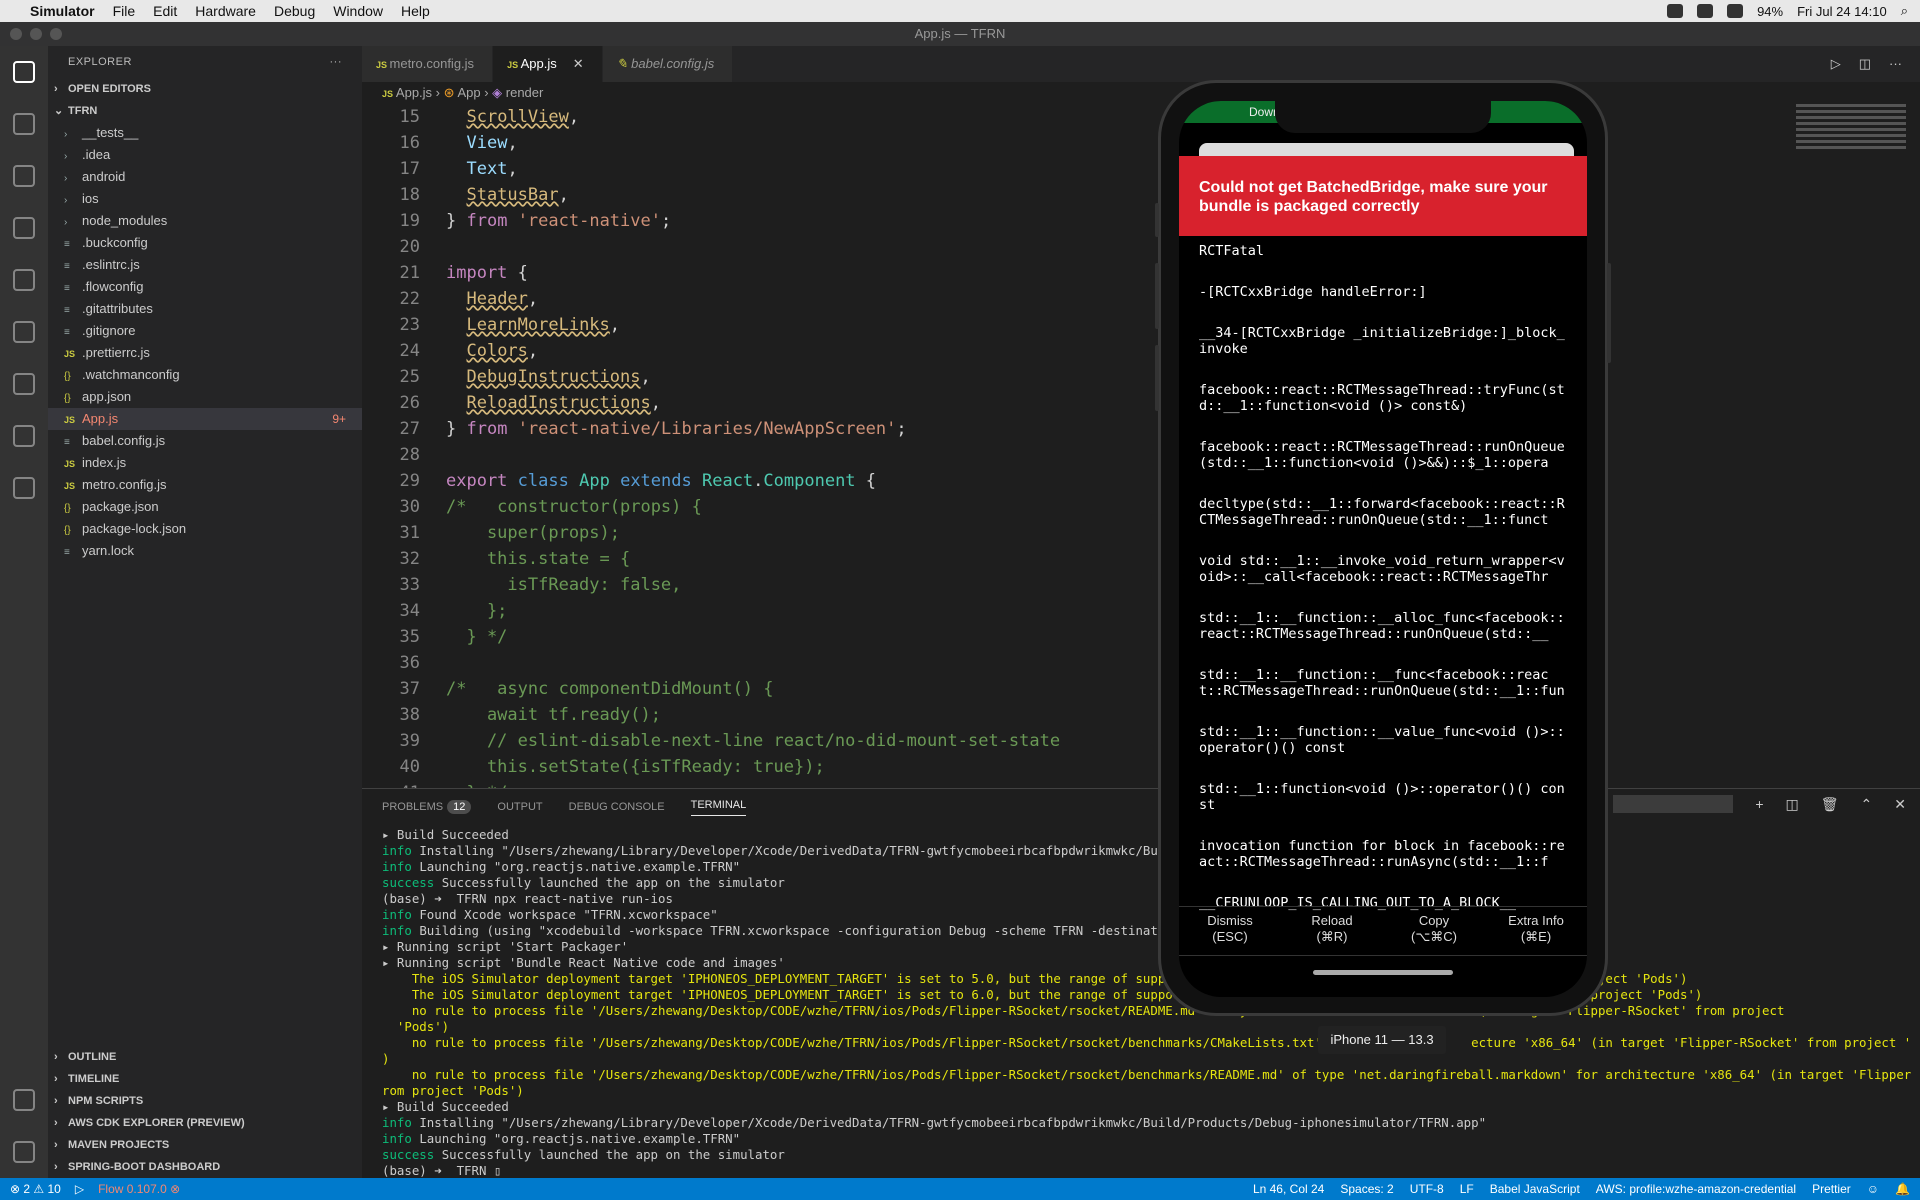 The image size is (1920, 1200). What do you see at coordinates (205, 243) in the screenshot?
I see `file-tree-item: ≡ .buckconfig` at bounding box center [205, 243].